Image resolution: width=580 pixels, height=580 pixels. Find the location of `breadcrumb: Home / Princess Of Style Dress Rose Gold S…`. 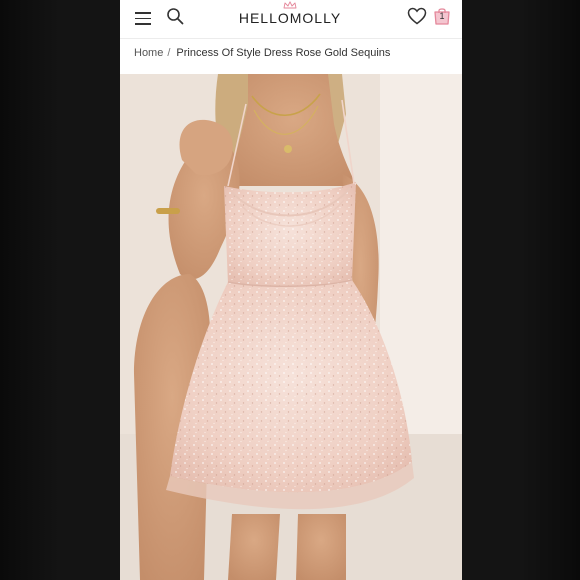

breadcrumb: Home / Princess Of Style Dress Rose Gold S… is located at coordinates (262, 53).